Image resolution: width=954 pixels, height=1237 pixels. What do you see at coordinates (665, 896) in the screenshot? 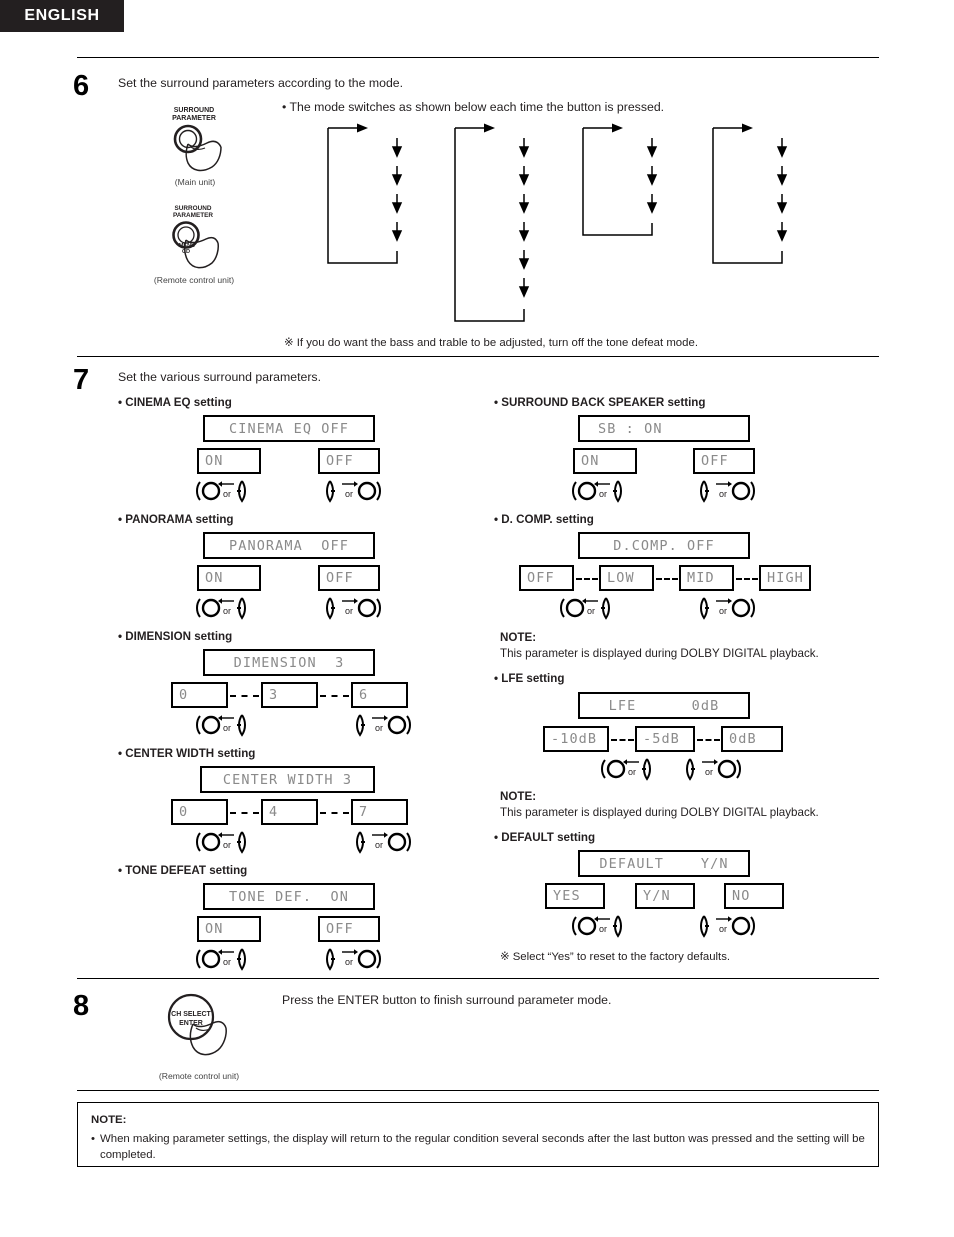
I see `option-default-yn: Y/N` at bounding box center [665, 896].